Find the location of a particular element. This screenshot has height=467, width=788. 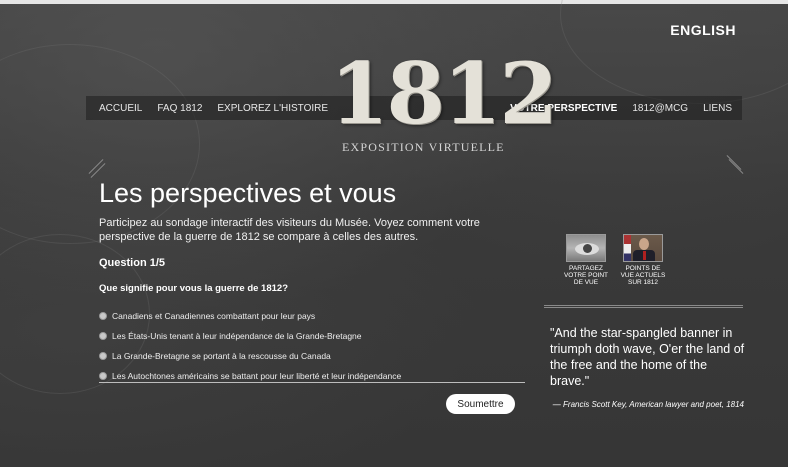

nav-item-explorez: EXPLOREZ L'HISTOIRE is located at coordinates (272, 108).